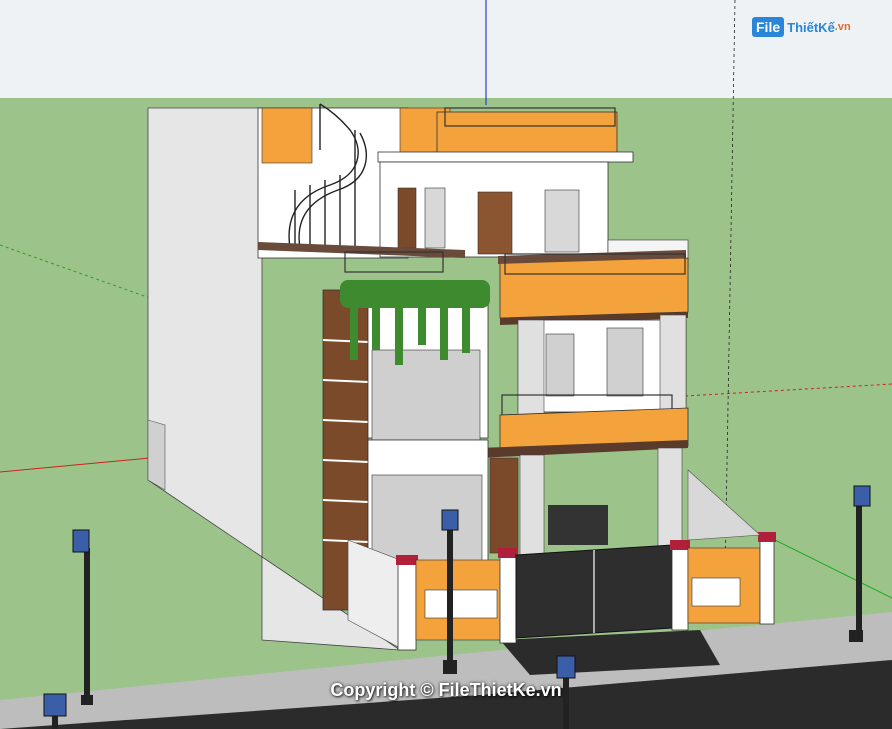 This screenshot has height=729, width=892. Describe the element at coordinates (562, 221) in the screenshot. I see `upper-window-right` at that location.